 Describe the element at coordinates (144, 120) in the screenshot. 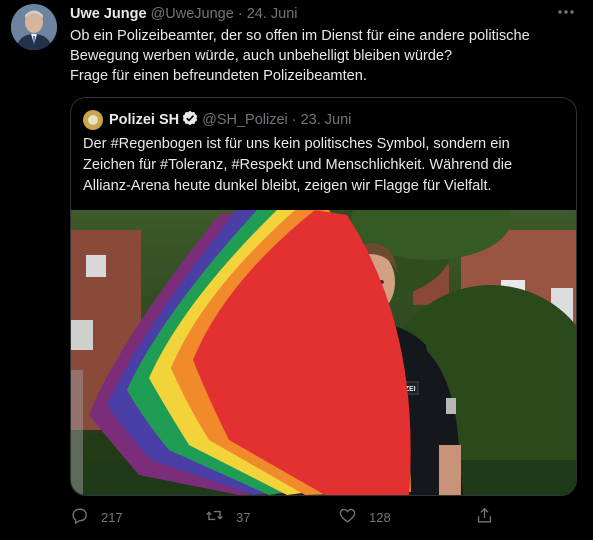

I see `quoted-author-name: Polizei SH` at that location.